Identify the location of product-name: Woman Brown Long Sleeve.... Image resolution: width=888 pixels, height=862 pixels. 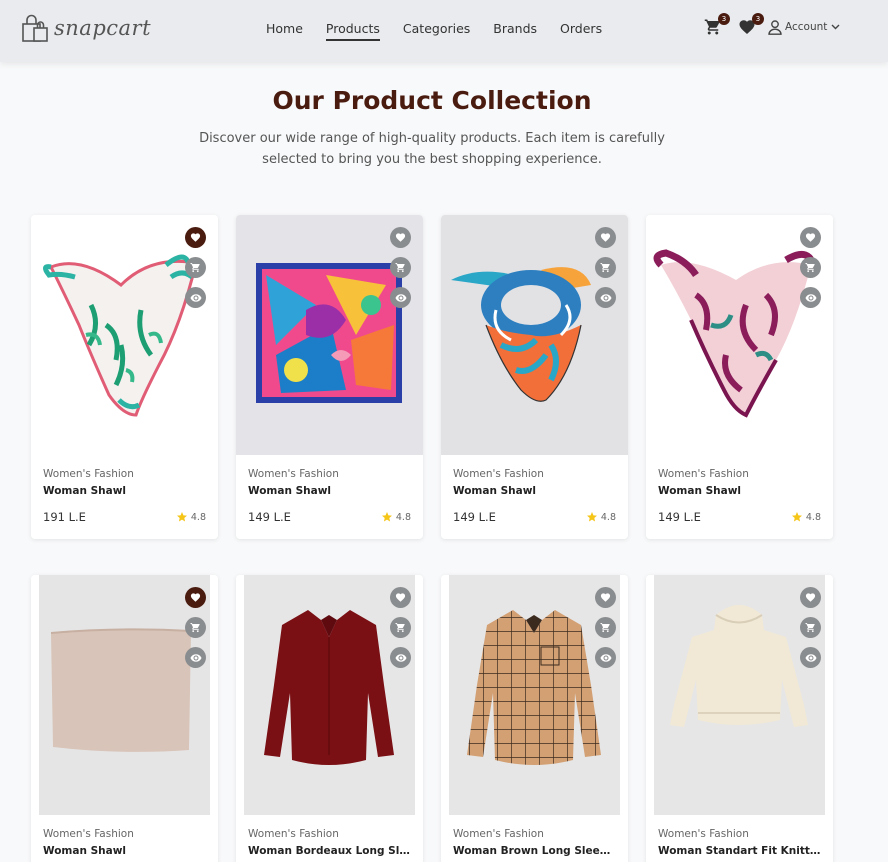
(534, 851).